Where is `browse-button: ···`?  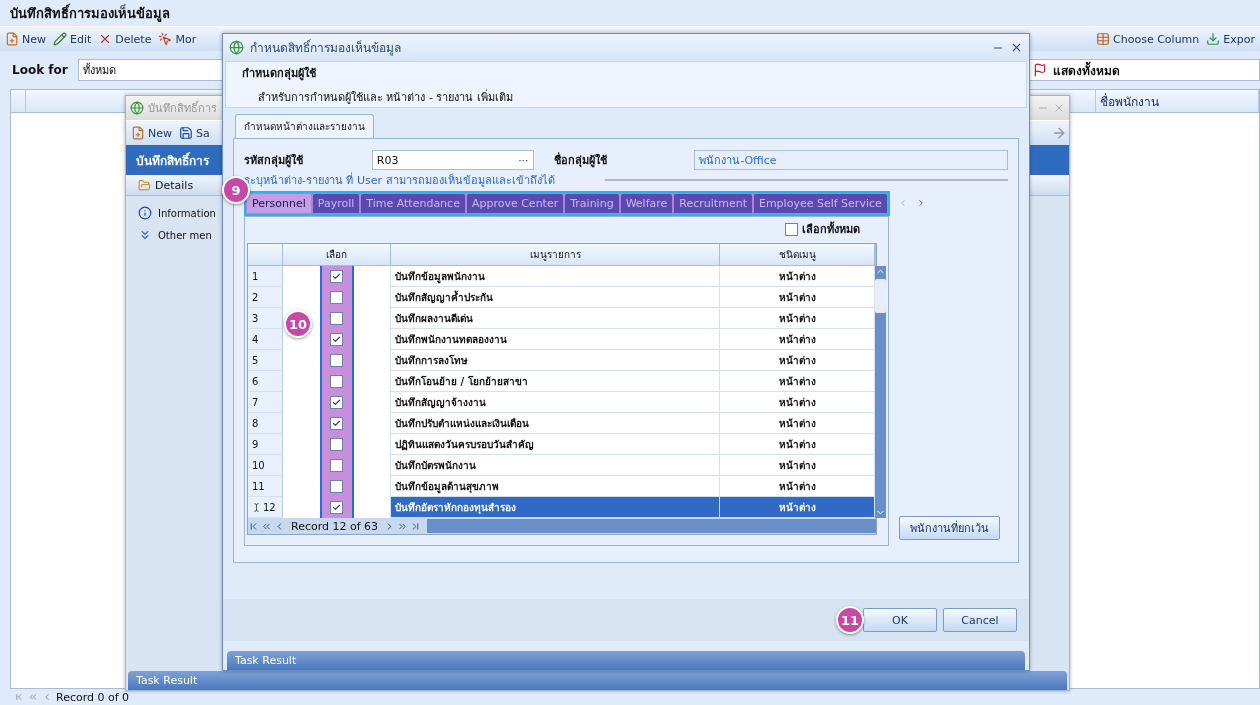
browse-button: ··· is located at coordinates (523, 160).